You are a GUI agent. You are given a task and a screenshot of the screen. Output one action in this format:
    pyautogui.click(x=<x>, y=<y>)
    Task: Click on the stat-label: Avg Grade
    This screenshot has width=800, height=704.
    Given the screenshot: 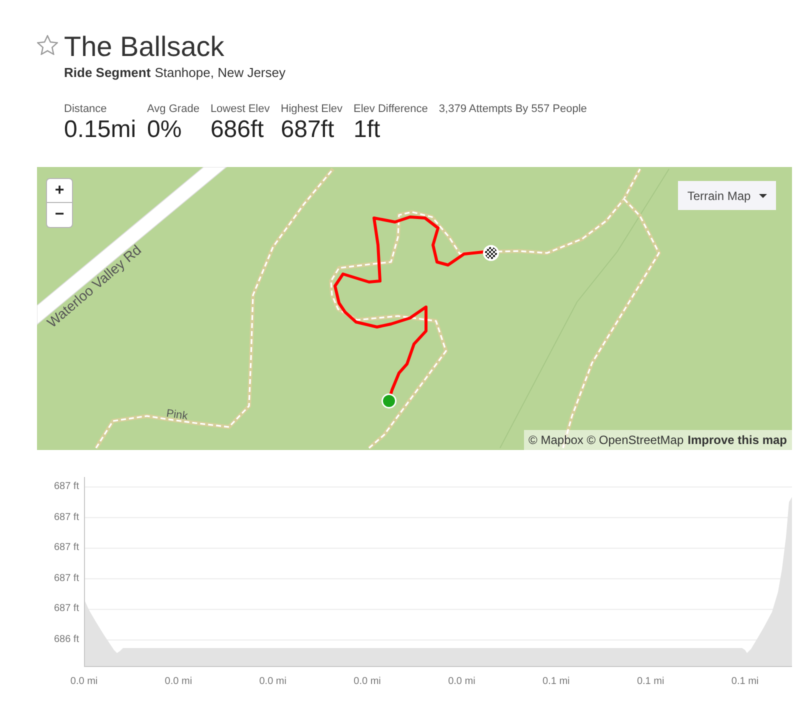 What is the action you would take?
    pyautogui.click(x=173, y=109)
    